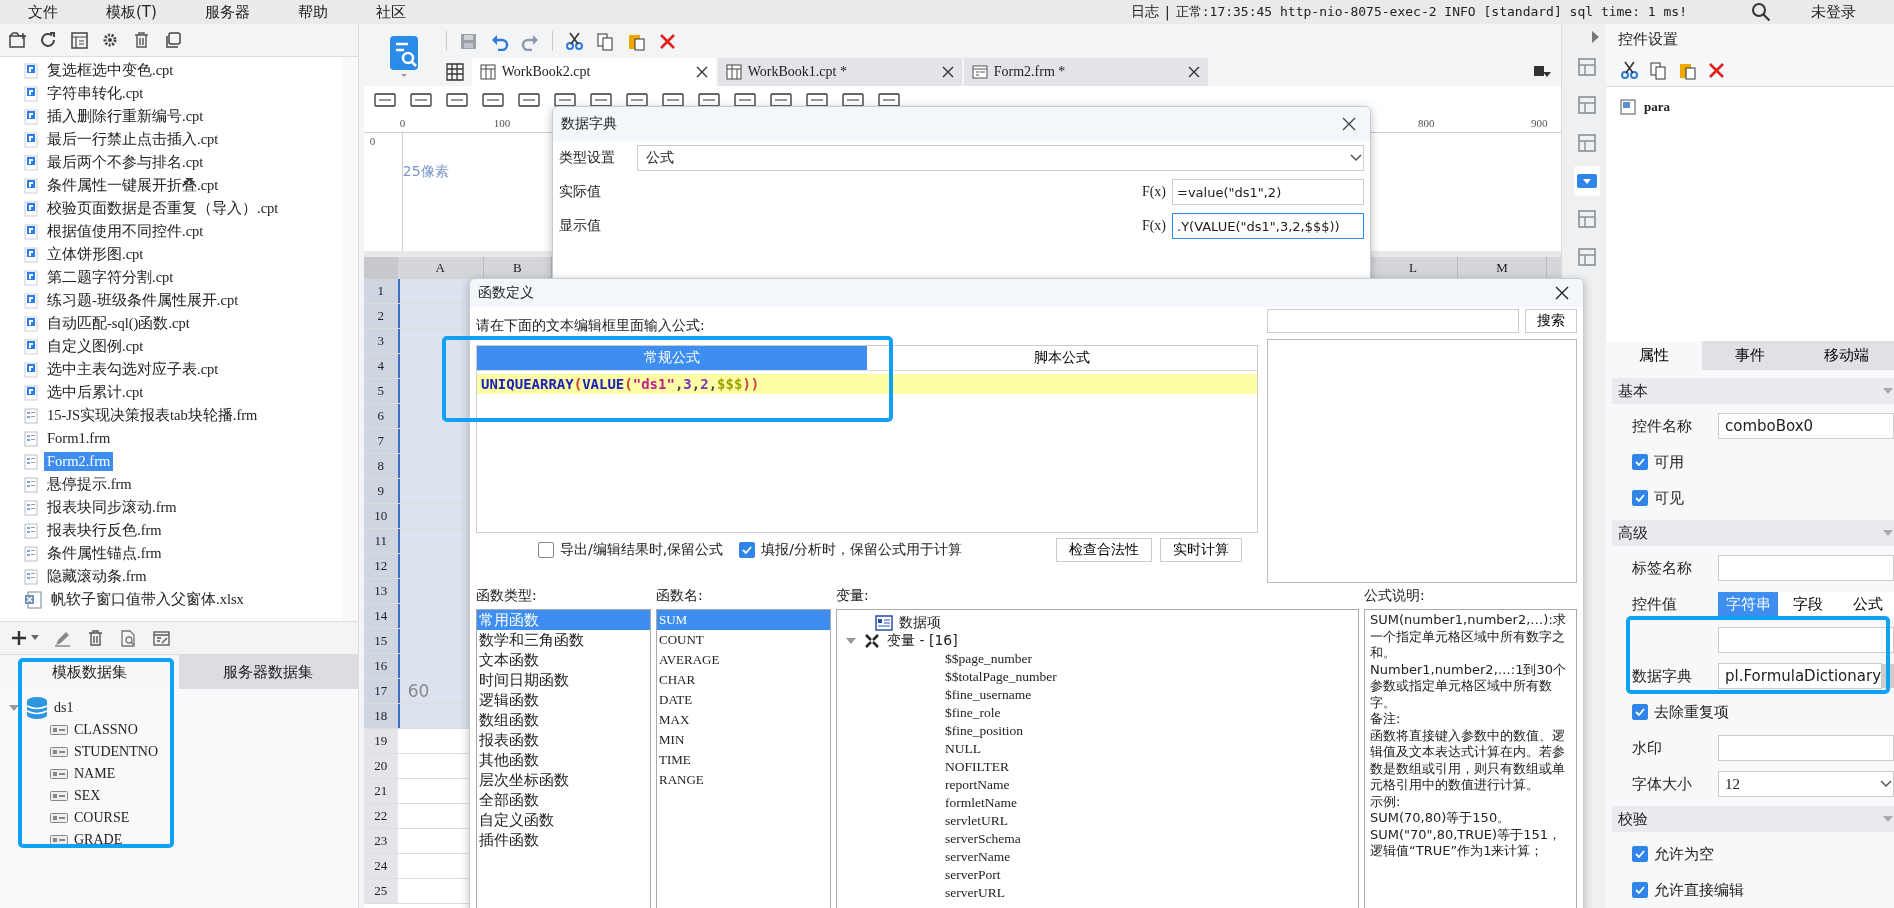 This screenshot has width=1894, height=908. Describe the element at coordinates (454, 72) in the screenshot. I see `grid-icon` at that location.